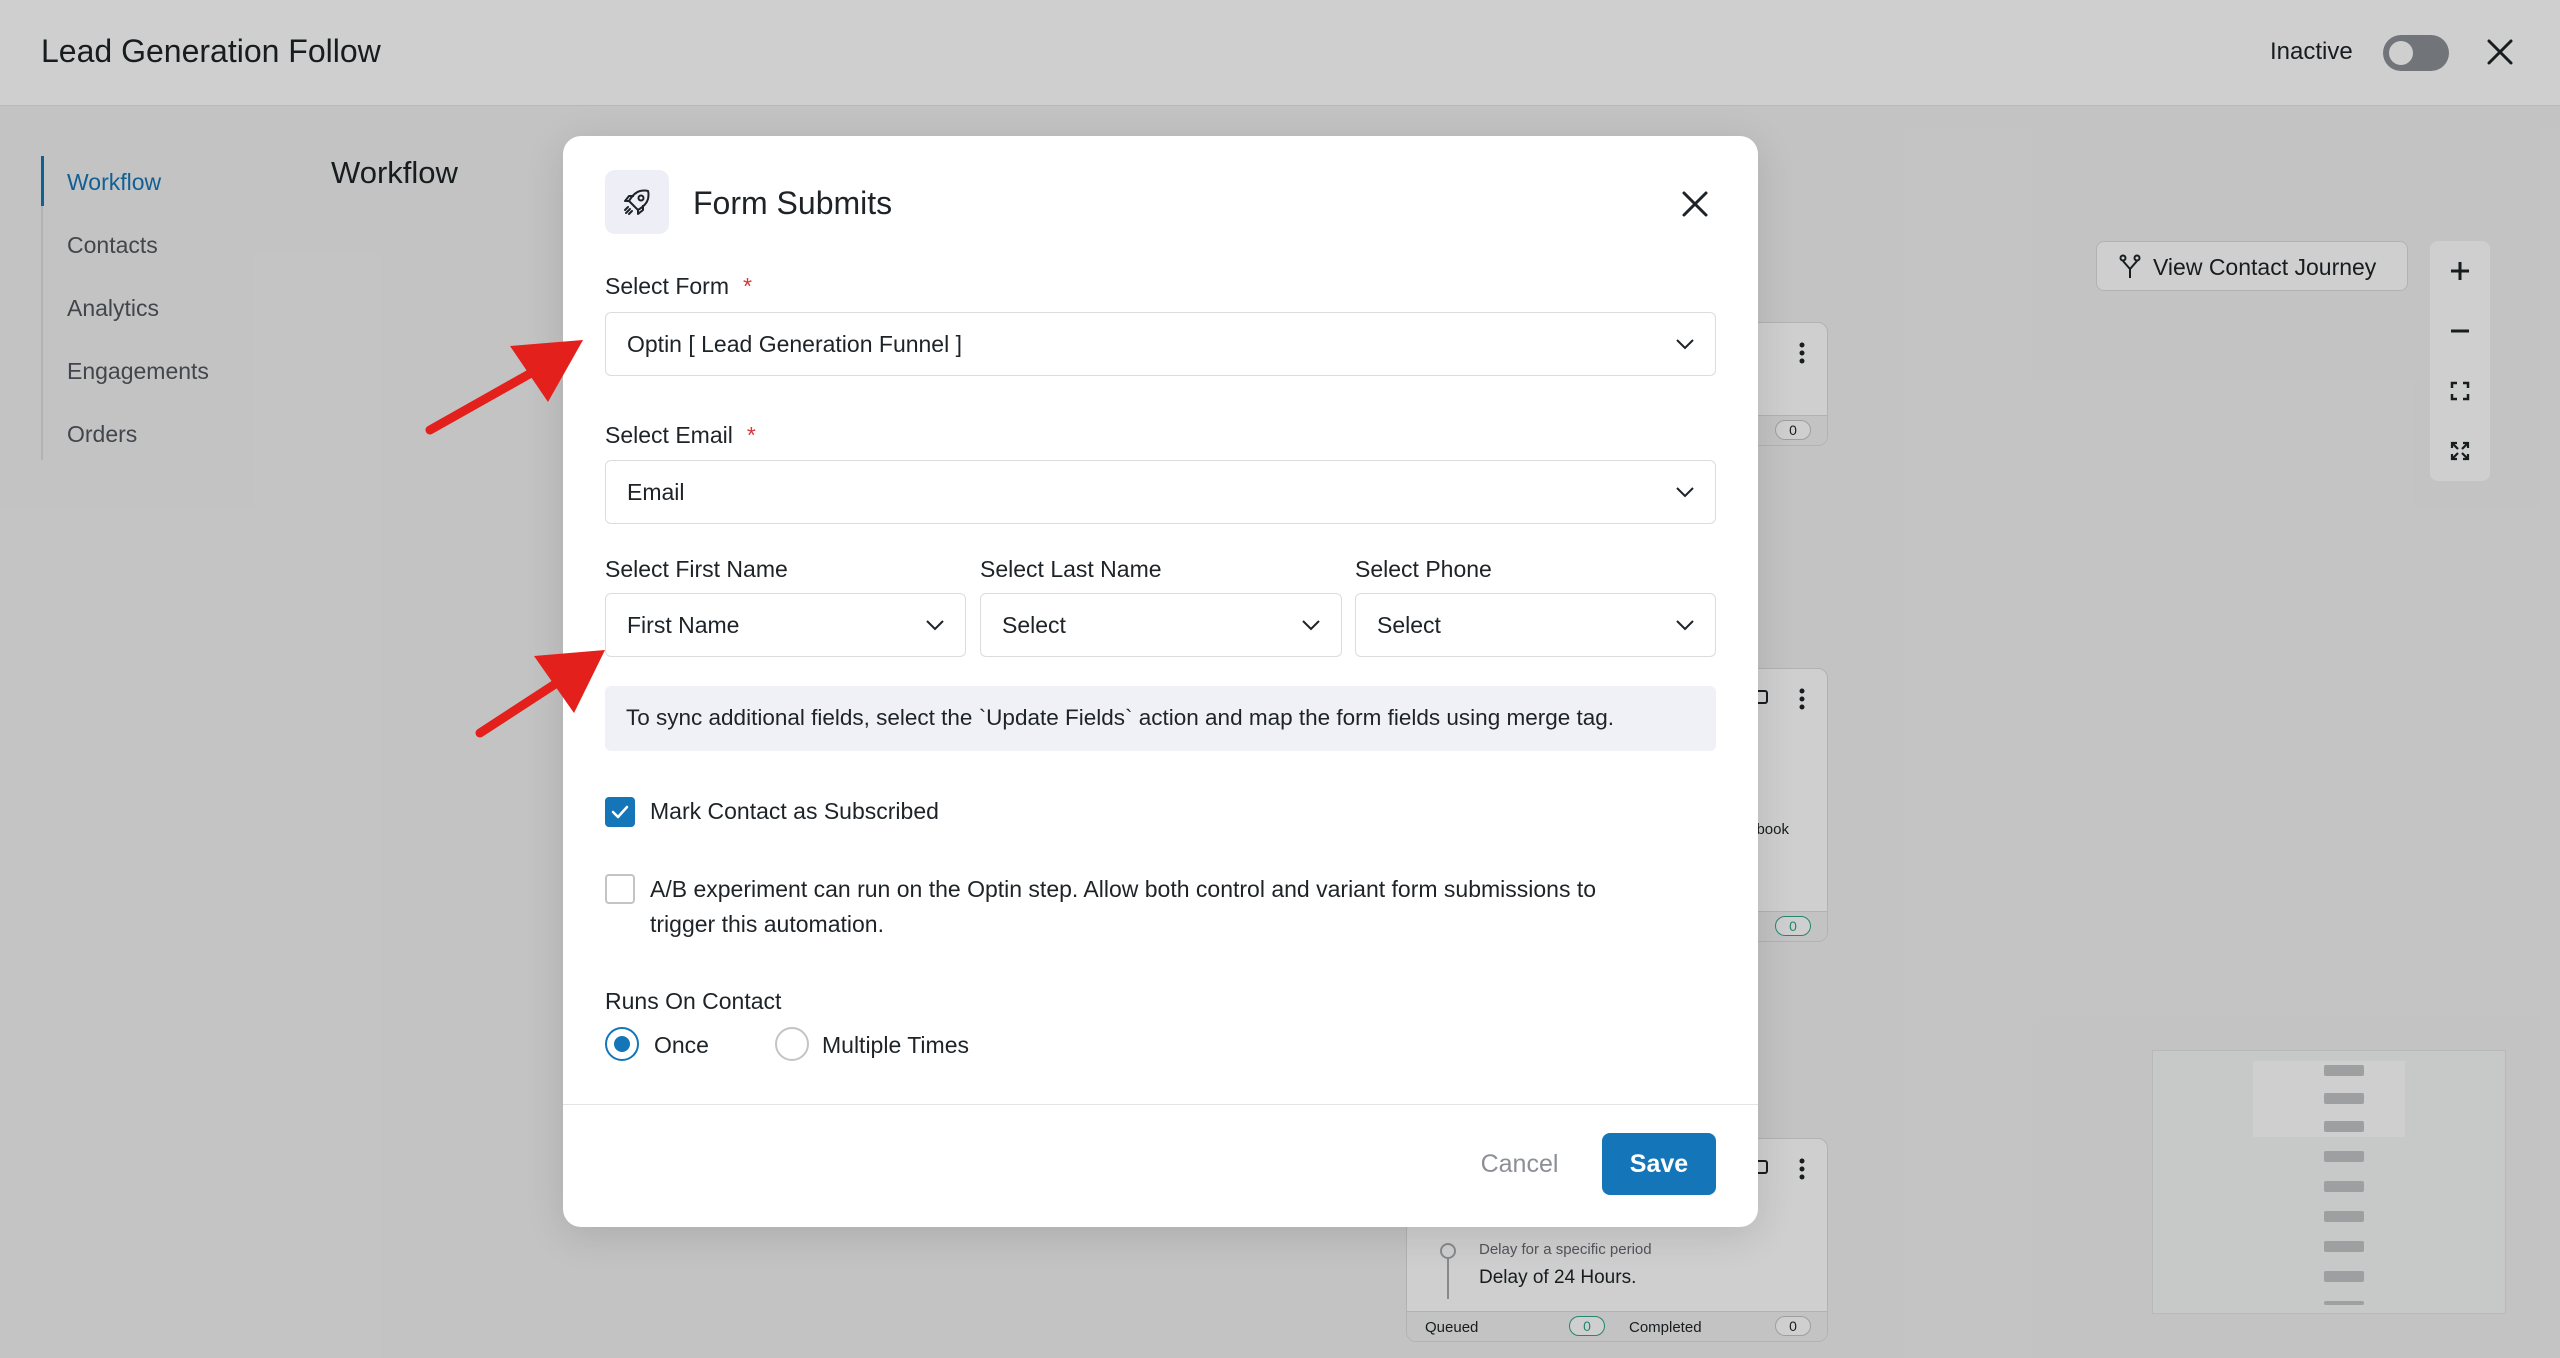 Image resolution: width=2560 pixels, height=1358 pixels. What do you see at coordinates (794, 811) in the screenshot?
I see `mark-subscribed-label: Mark Contact as Subscribed` at bounding box center [794, 811].